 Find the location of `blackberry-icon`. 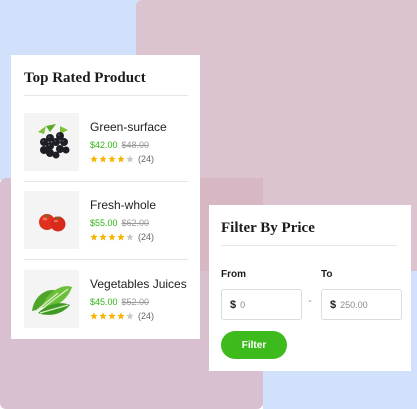

blackberry-icon is located at coordinates (53, 141).